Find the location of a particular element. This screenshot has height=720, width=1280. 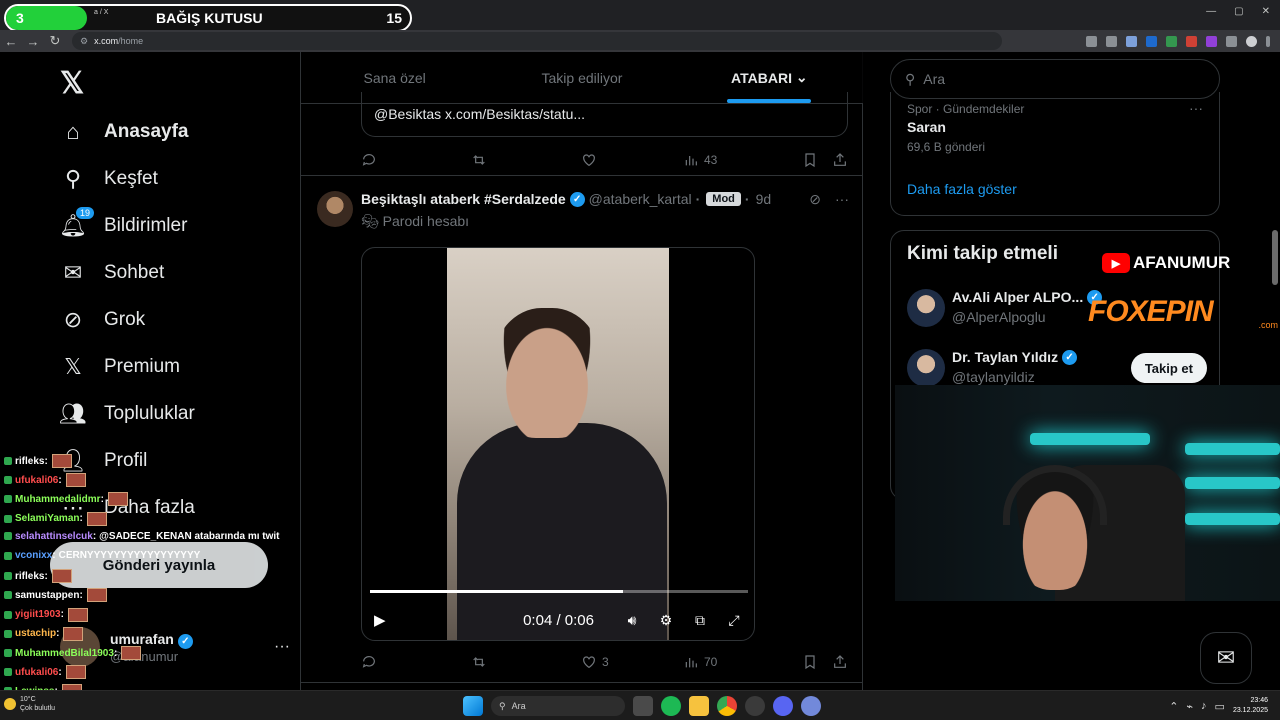

nav-label: Anasayfa is located at coordinates (146, 131).